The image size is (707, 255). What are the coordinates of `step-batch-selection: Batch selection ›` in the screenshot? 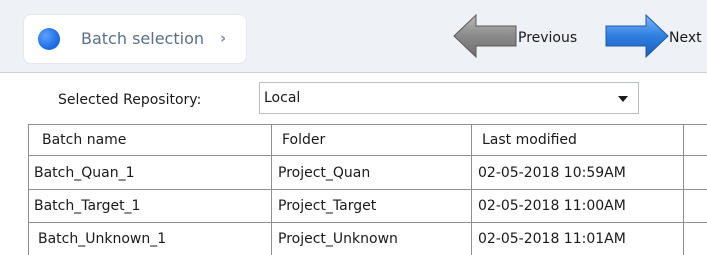 It's located at (135, 39).